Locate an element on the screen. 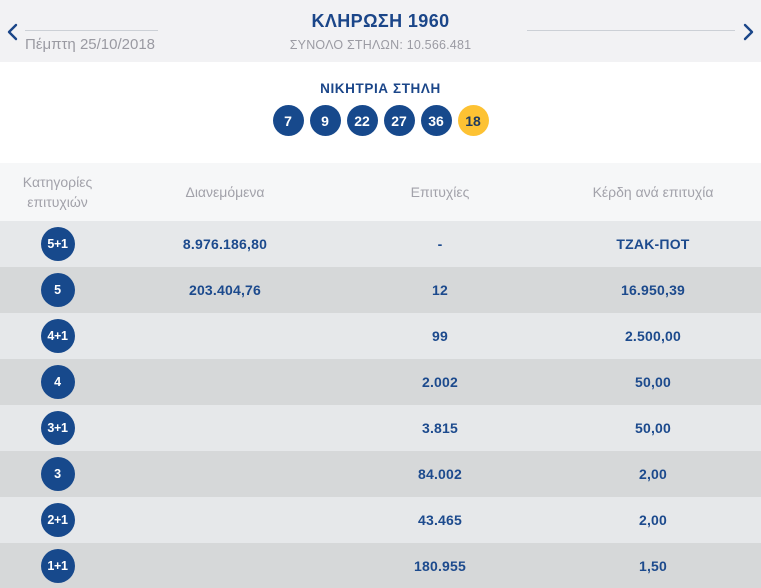  winning-number-ball: 36 is located at coordinates (436, 120).